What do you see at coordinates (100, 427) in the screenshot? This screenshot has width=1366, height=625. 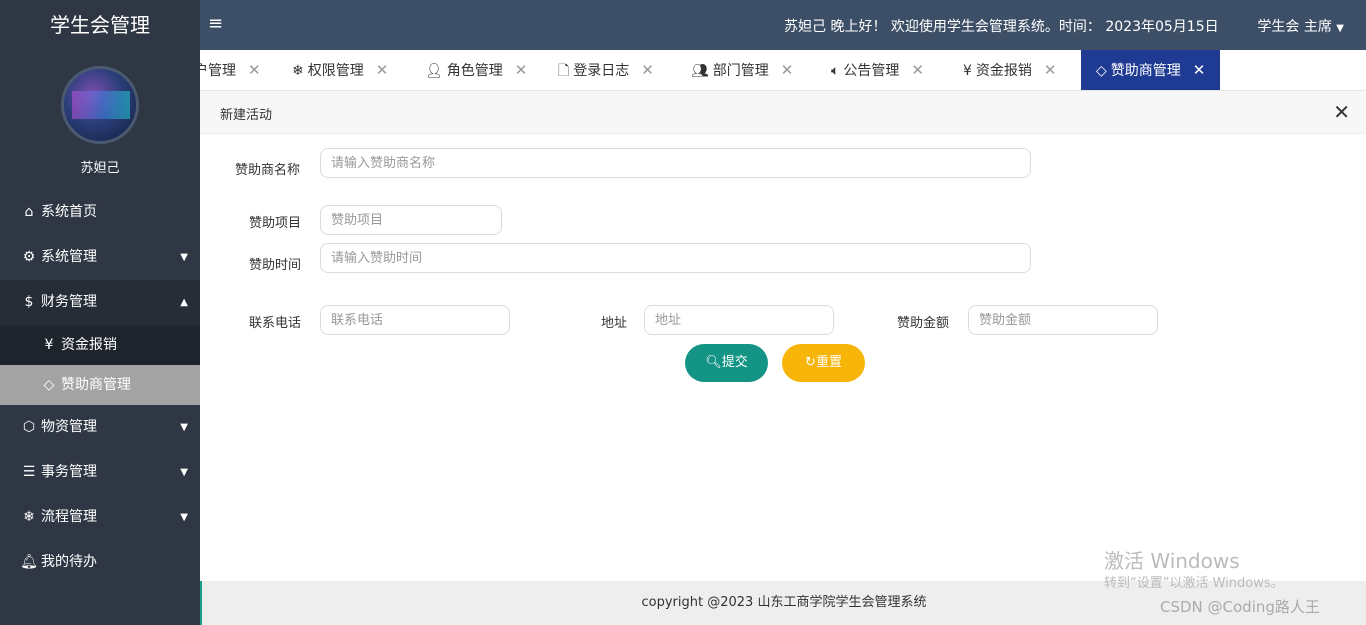 I see `sidebar-item-materials: ⬡ 物资管理 ▼` at bounding box center [100, 427].